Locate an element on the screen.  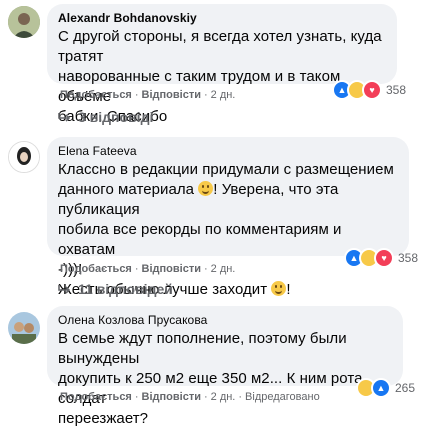
reactions-summary: ▲ 265 is located at coordinates (385, 388).